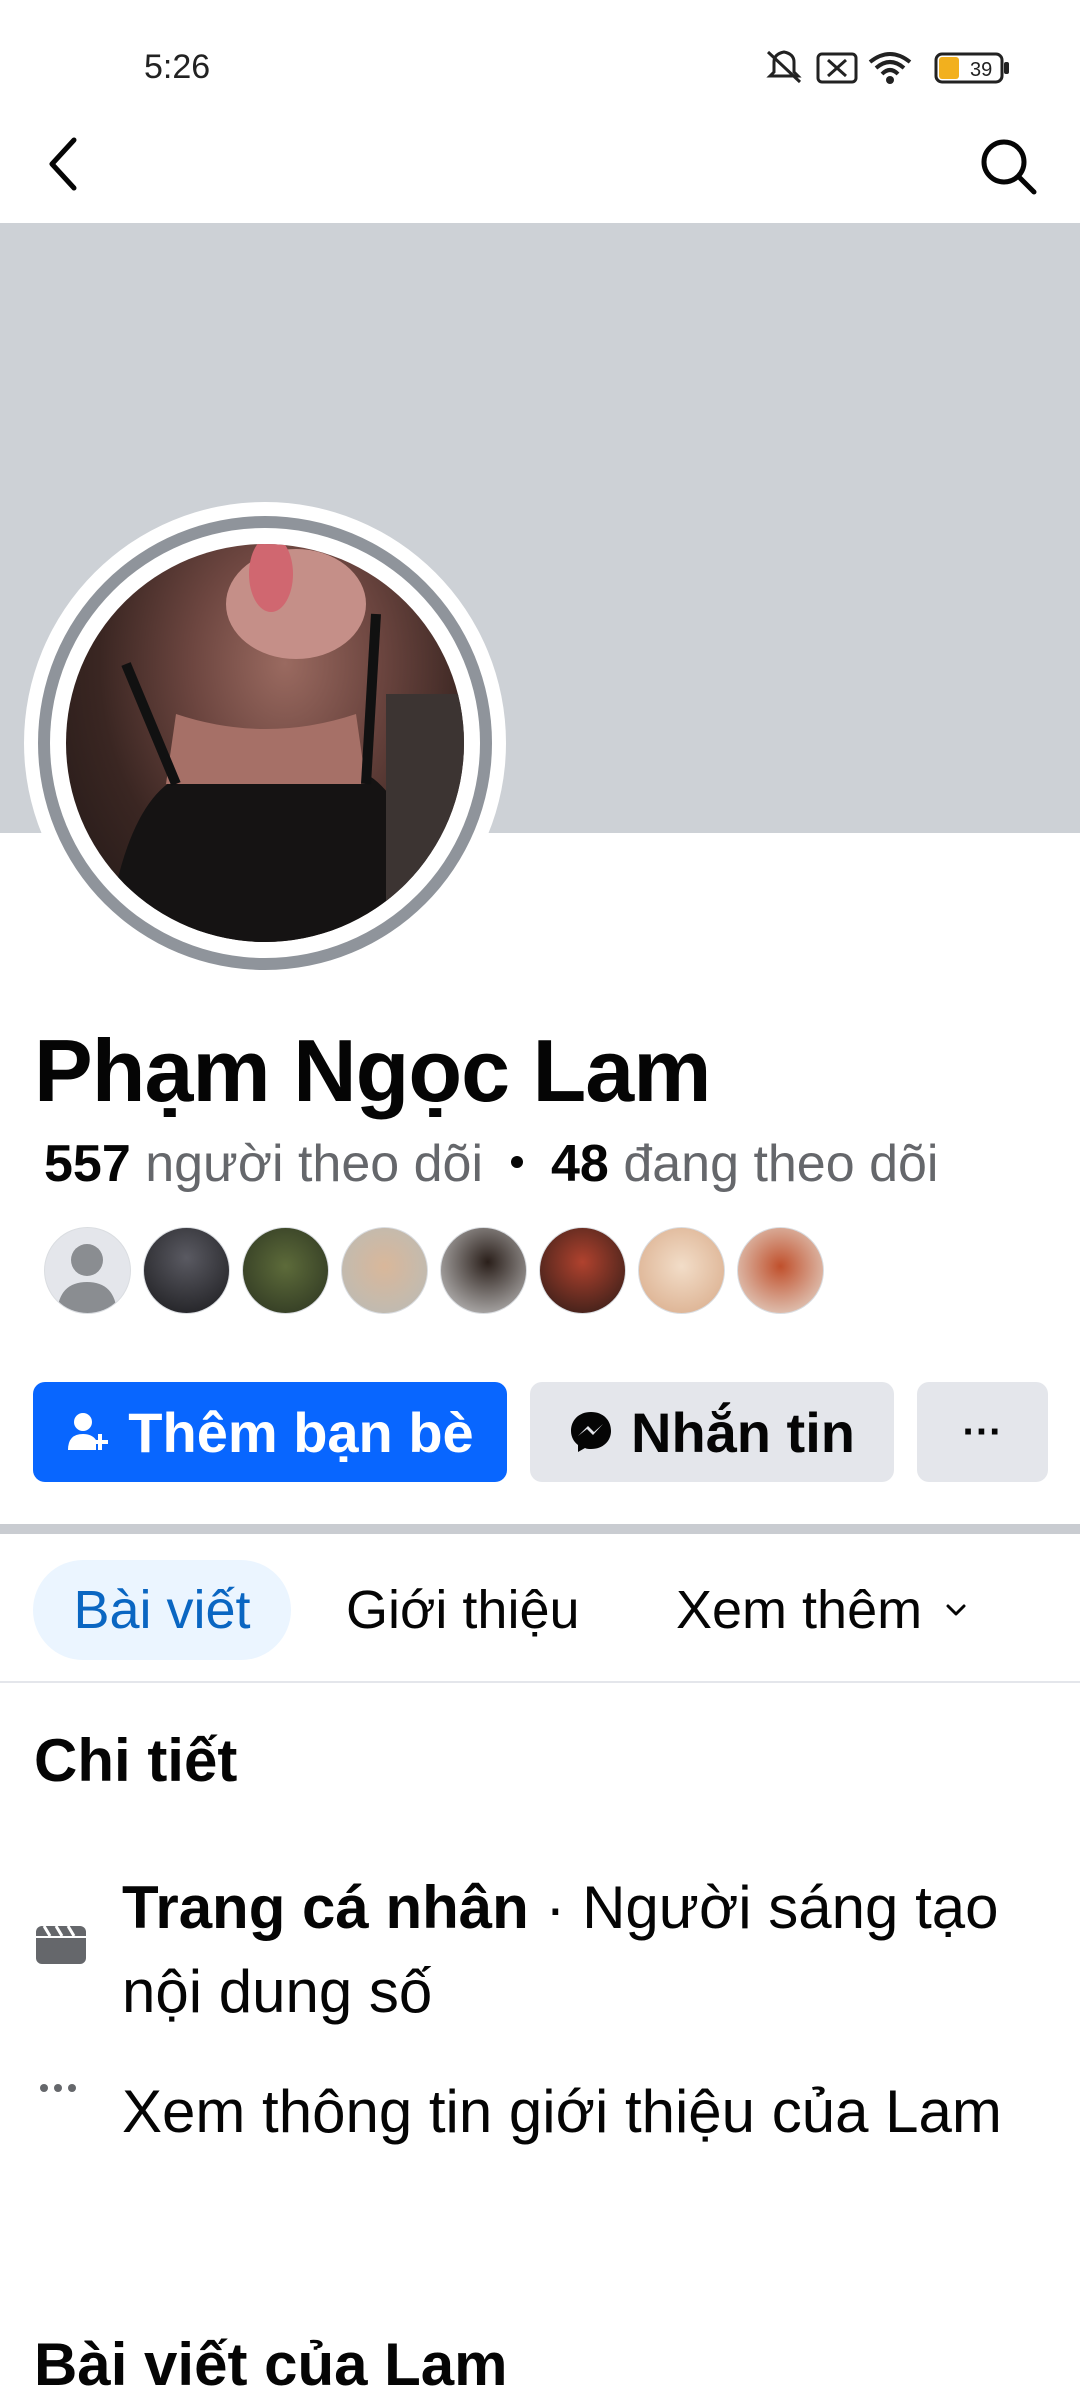 The width and height of the screenshot is (1080, 2400). I want to click on chevron-left-icon, so click(63, 164).